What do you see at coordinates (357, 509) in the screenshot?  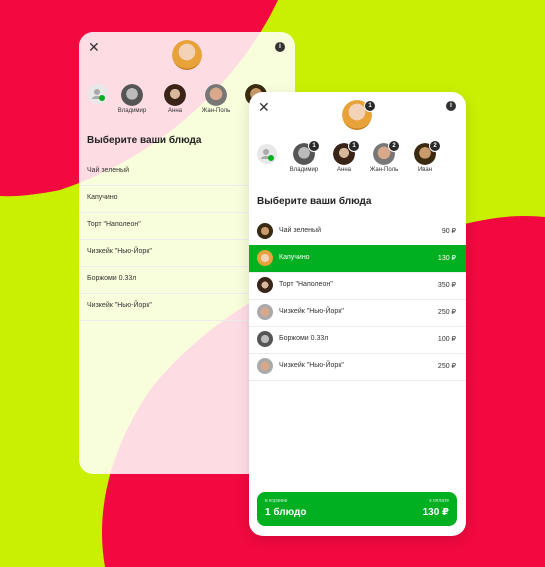 I see `checkout-button: в корзине 1 блюдо к оплате 130 ₽` at bounding box center [357, 509].